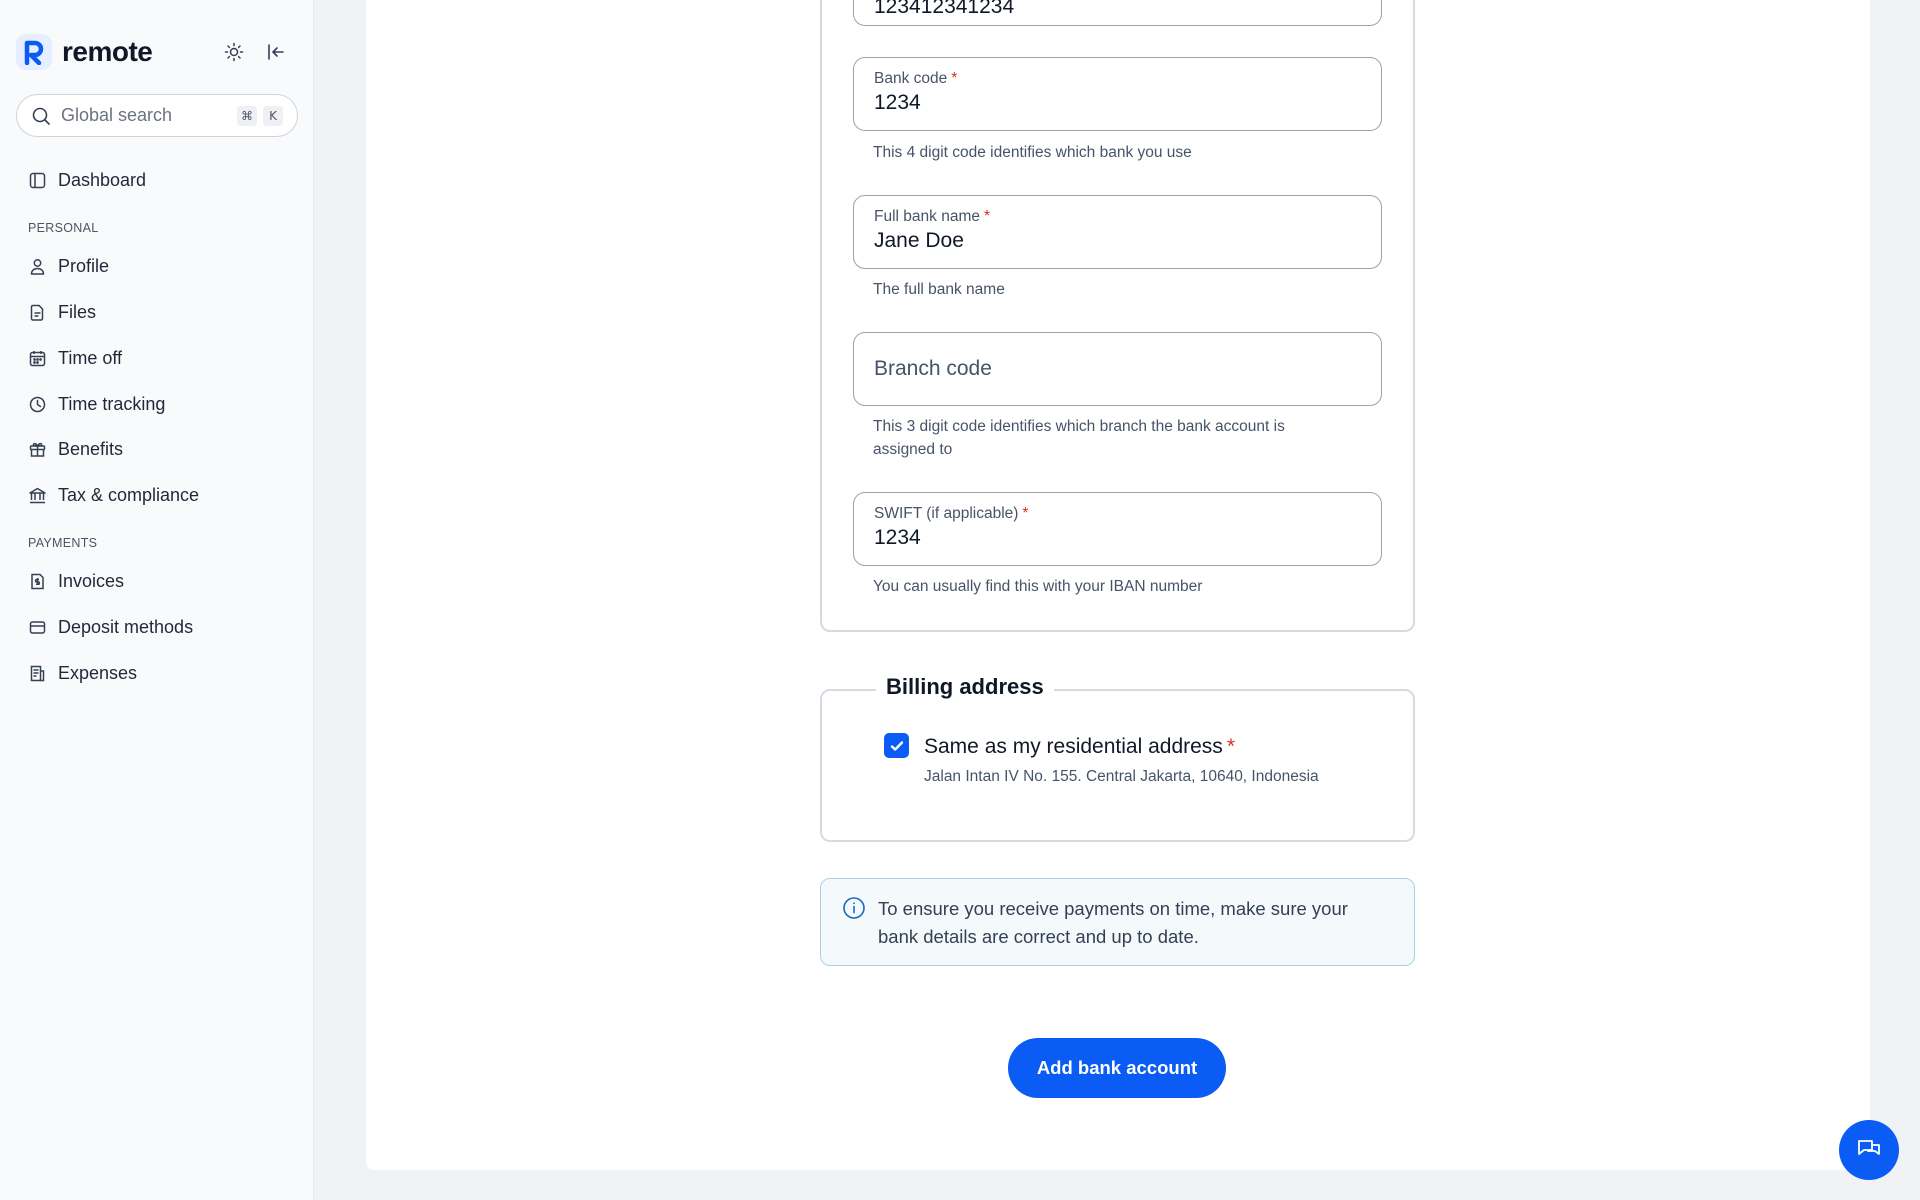  Describe the element at coordinates (234, 52) in the screenshot. I see `theme-toggle-sun-icon` at that location.